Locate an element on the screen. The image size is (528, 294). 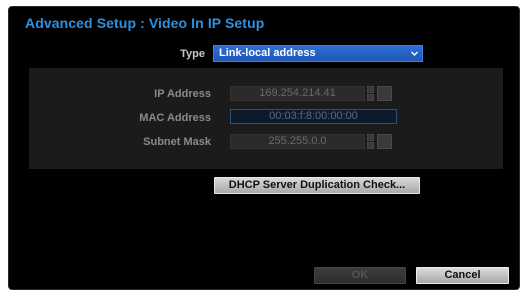
type-select-value: Link-local address is located at coordinates (267, 53).